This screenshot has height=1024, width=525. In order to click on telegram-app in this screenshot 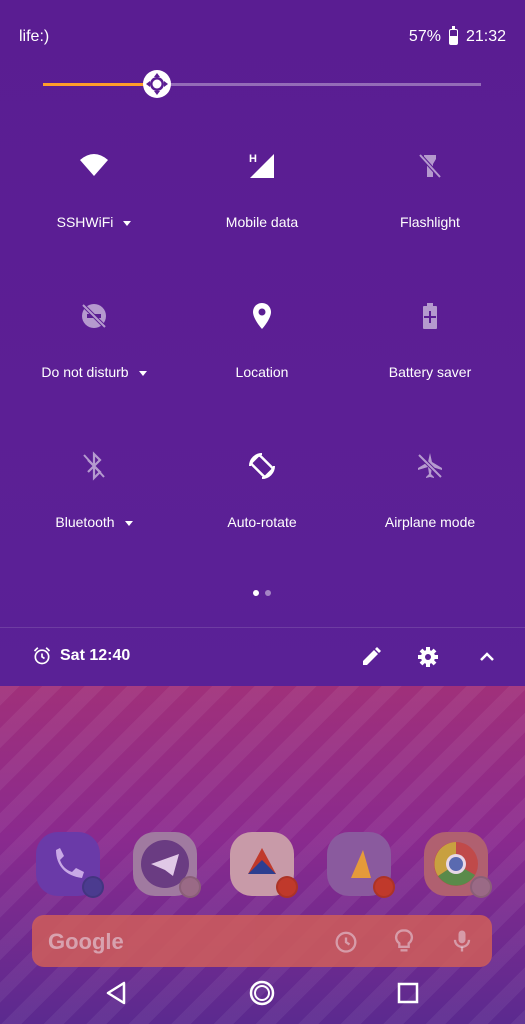, I will do `click(167, 865)`.